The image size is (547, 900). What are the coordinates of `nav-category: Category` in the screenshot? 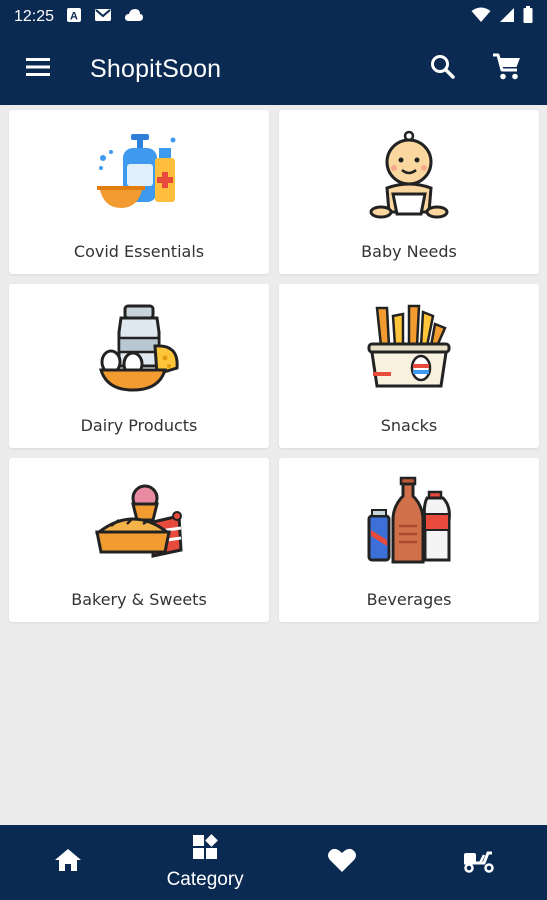 It's located at (205, 862).